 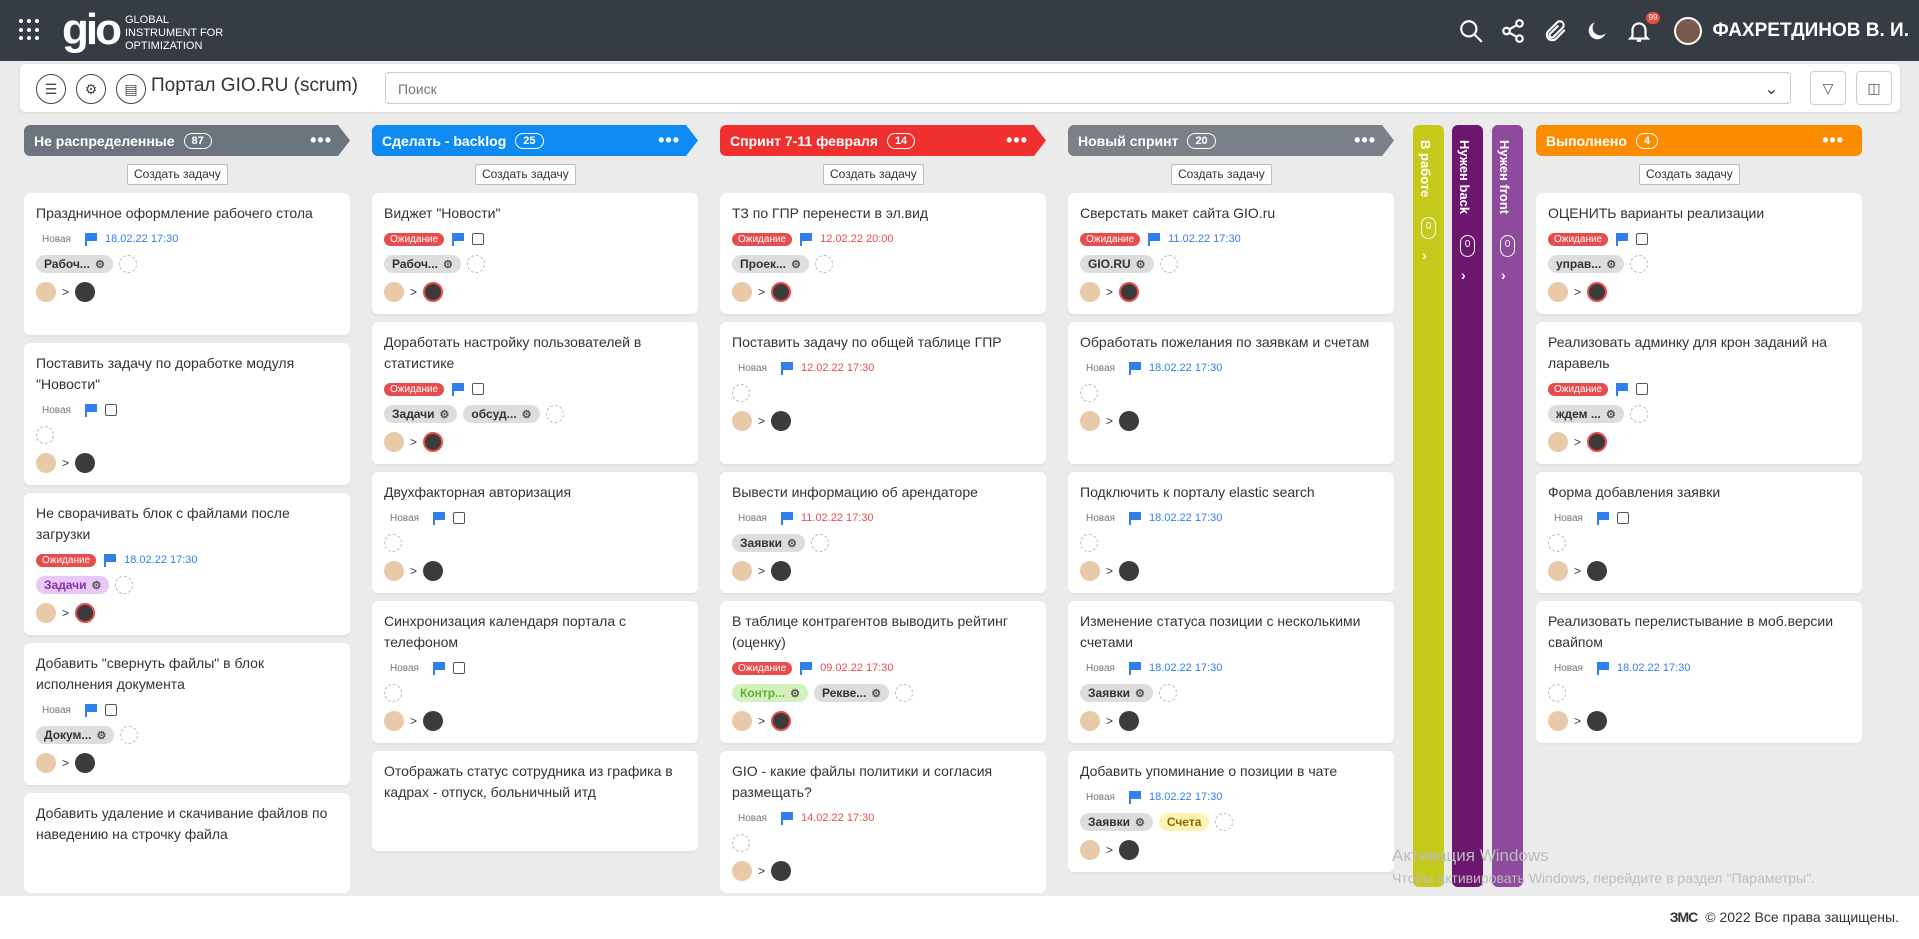 What do you see at coordinates (1810, 31) in the screenshot?
I see `user-name: ФАХРЕТДИНОВ В. И.` at bounding box center [1810, 31].